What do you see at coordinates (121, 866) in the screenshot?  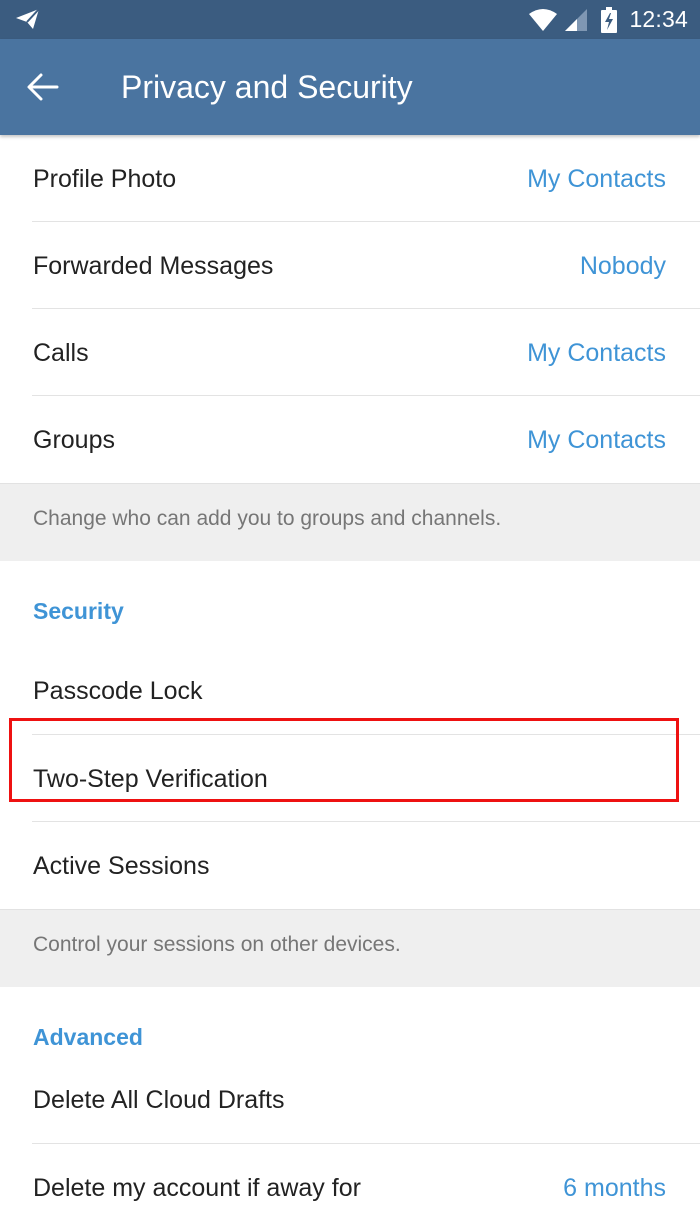 I see `row-label: Active Sessions` at bounding box center [121, 866].